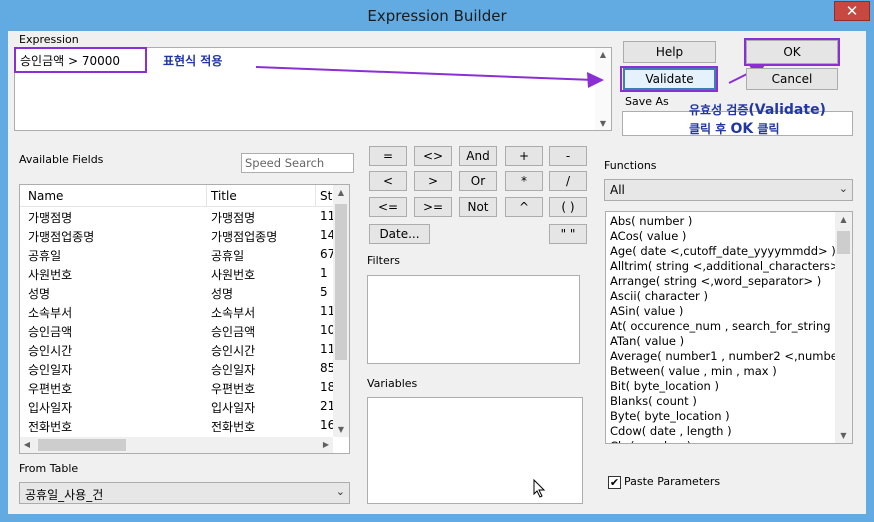 This screenshot has width=874, height=522. What do you see at coordinates (433, 181) in the screenshot?
I see `greater-than-button: >` at bounding box center [433, 181].